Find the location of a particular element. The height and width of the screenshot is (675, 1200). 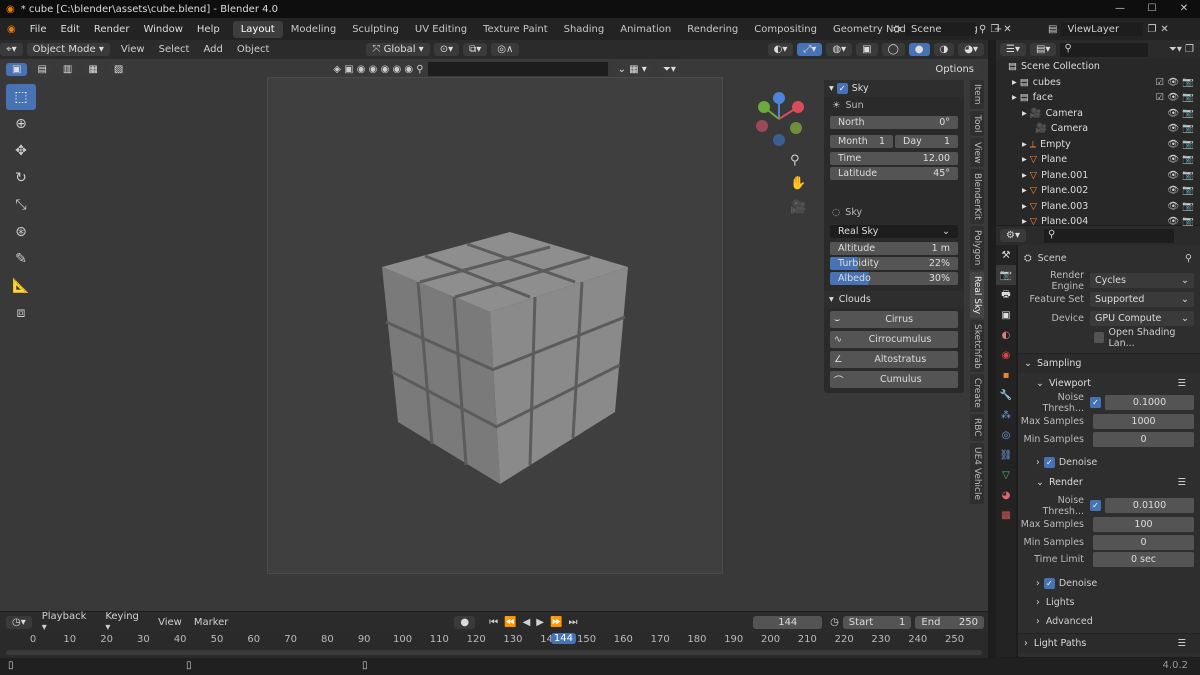

light-paths-presets-icon: ☰ is located at coordinates (1181, 643).